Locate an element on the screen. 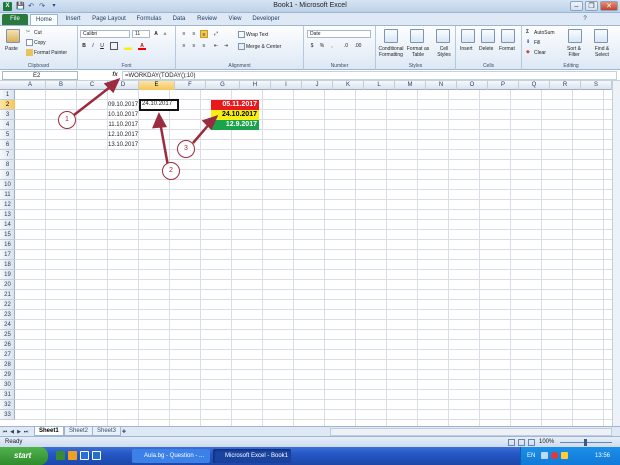  clock: 13:56 is located at coordinates (602, 456).